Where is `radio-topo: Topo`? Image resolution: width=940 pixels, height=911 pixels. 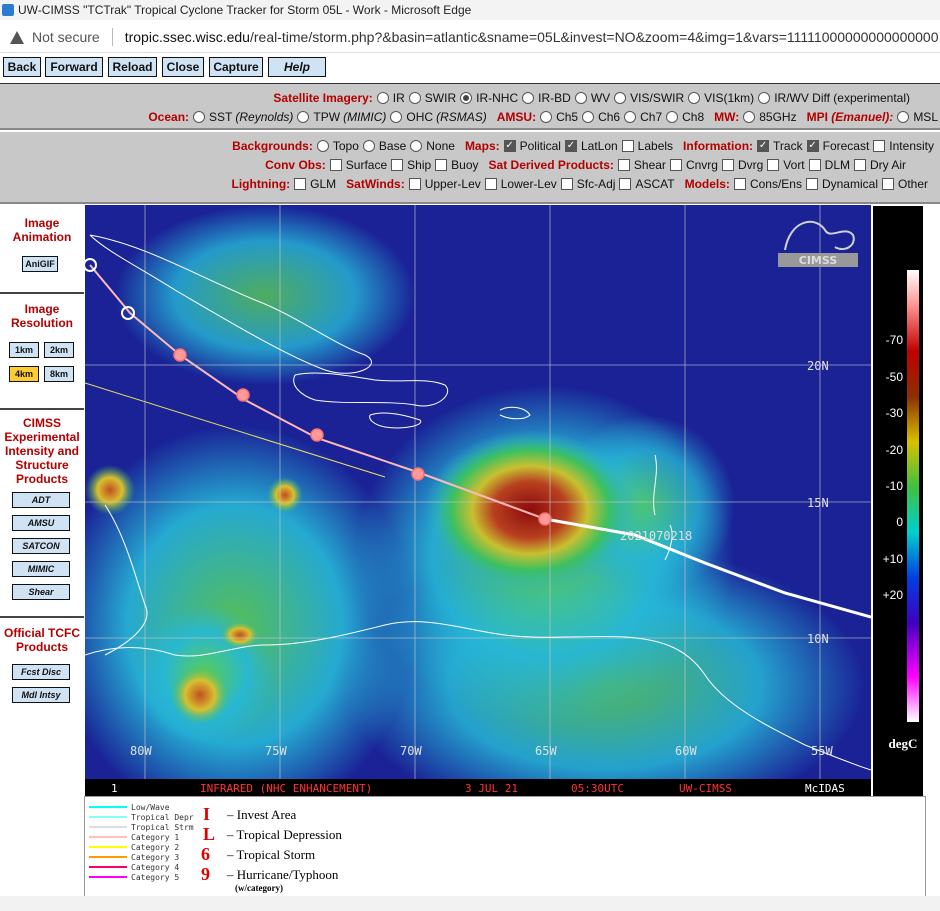
radio-topo: Topo is located at coordinates (337, 146).